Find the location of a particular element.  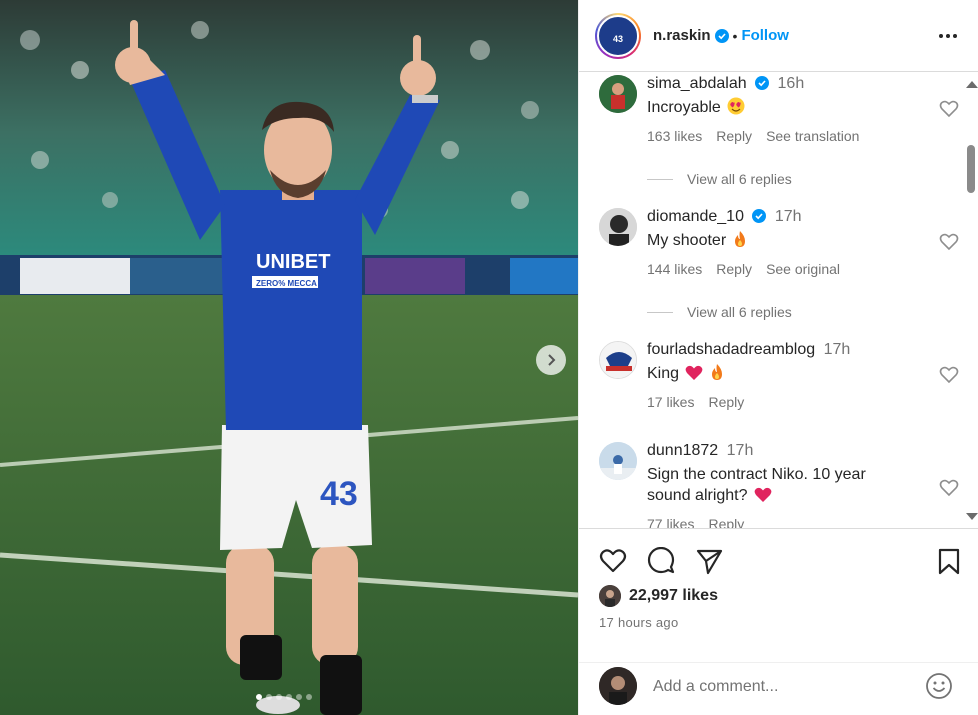

comment-text: King is located at coordinates (663, 373).